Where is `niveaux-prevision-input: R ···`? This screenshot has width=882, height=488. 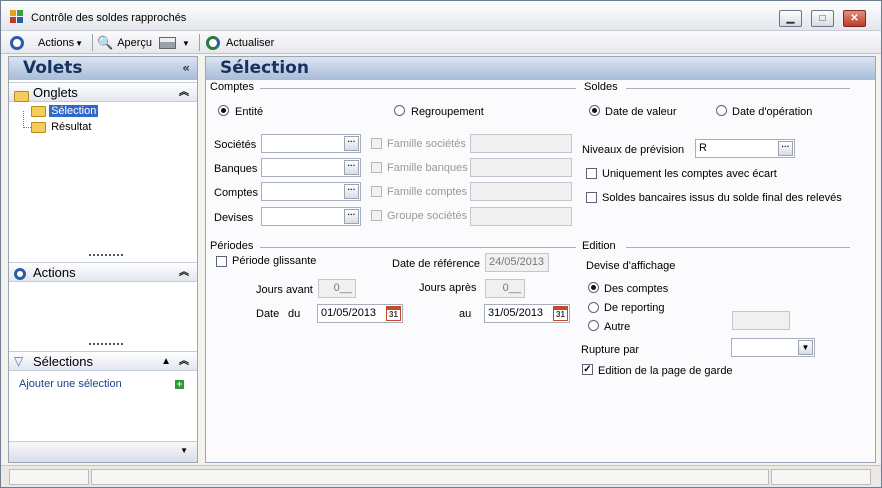 niveaux-prevision-input: R ··· is located at coordinates (745, 148).